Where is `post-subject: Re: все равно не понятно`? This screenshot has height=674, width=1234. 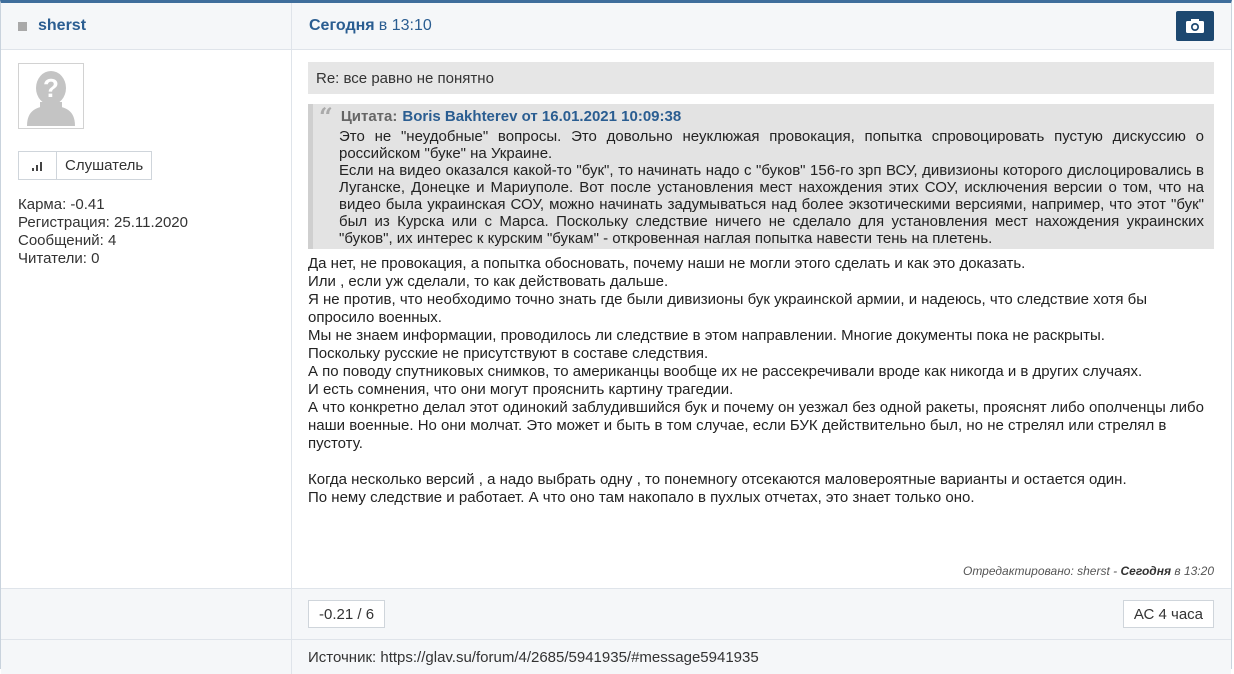 post-subject: Re: все равно не понятно is located at coordinates (761, 78).